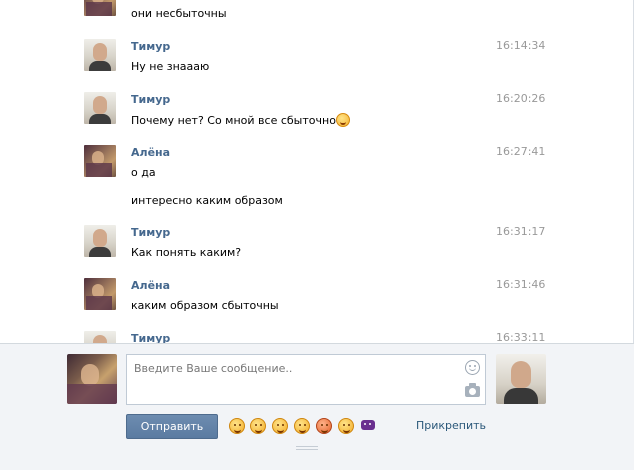 The width and height of the screenshot is (634, 470). I want to click on message-time: 16:20:26, so click(531, 98).